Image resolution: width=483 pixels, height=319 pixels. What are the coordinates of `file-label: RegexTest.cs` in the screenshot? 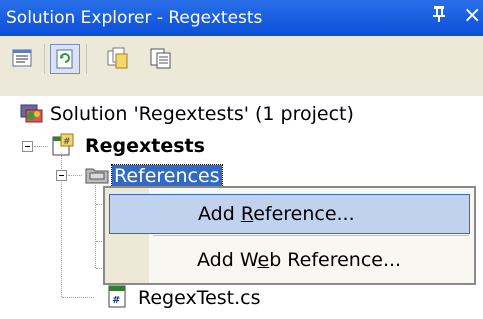 It's located at (199, 298).